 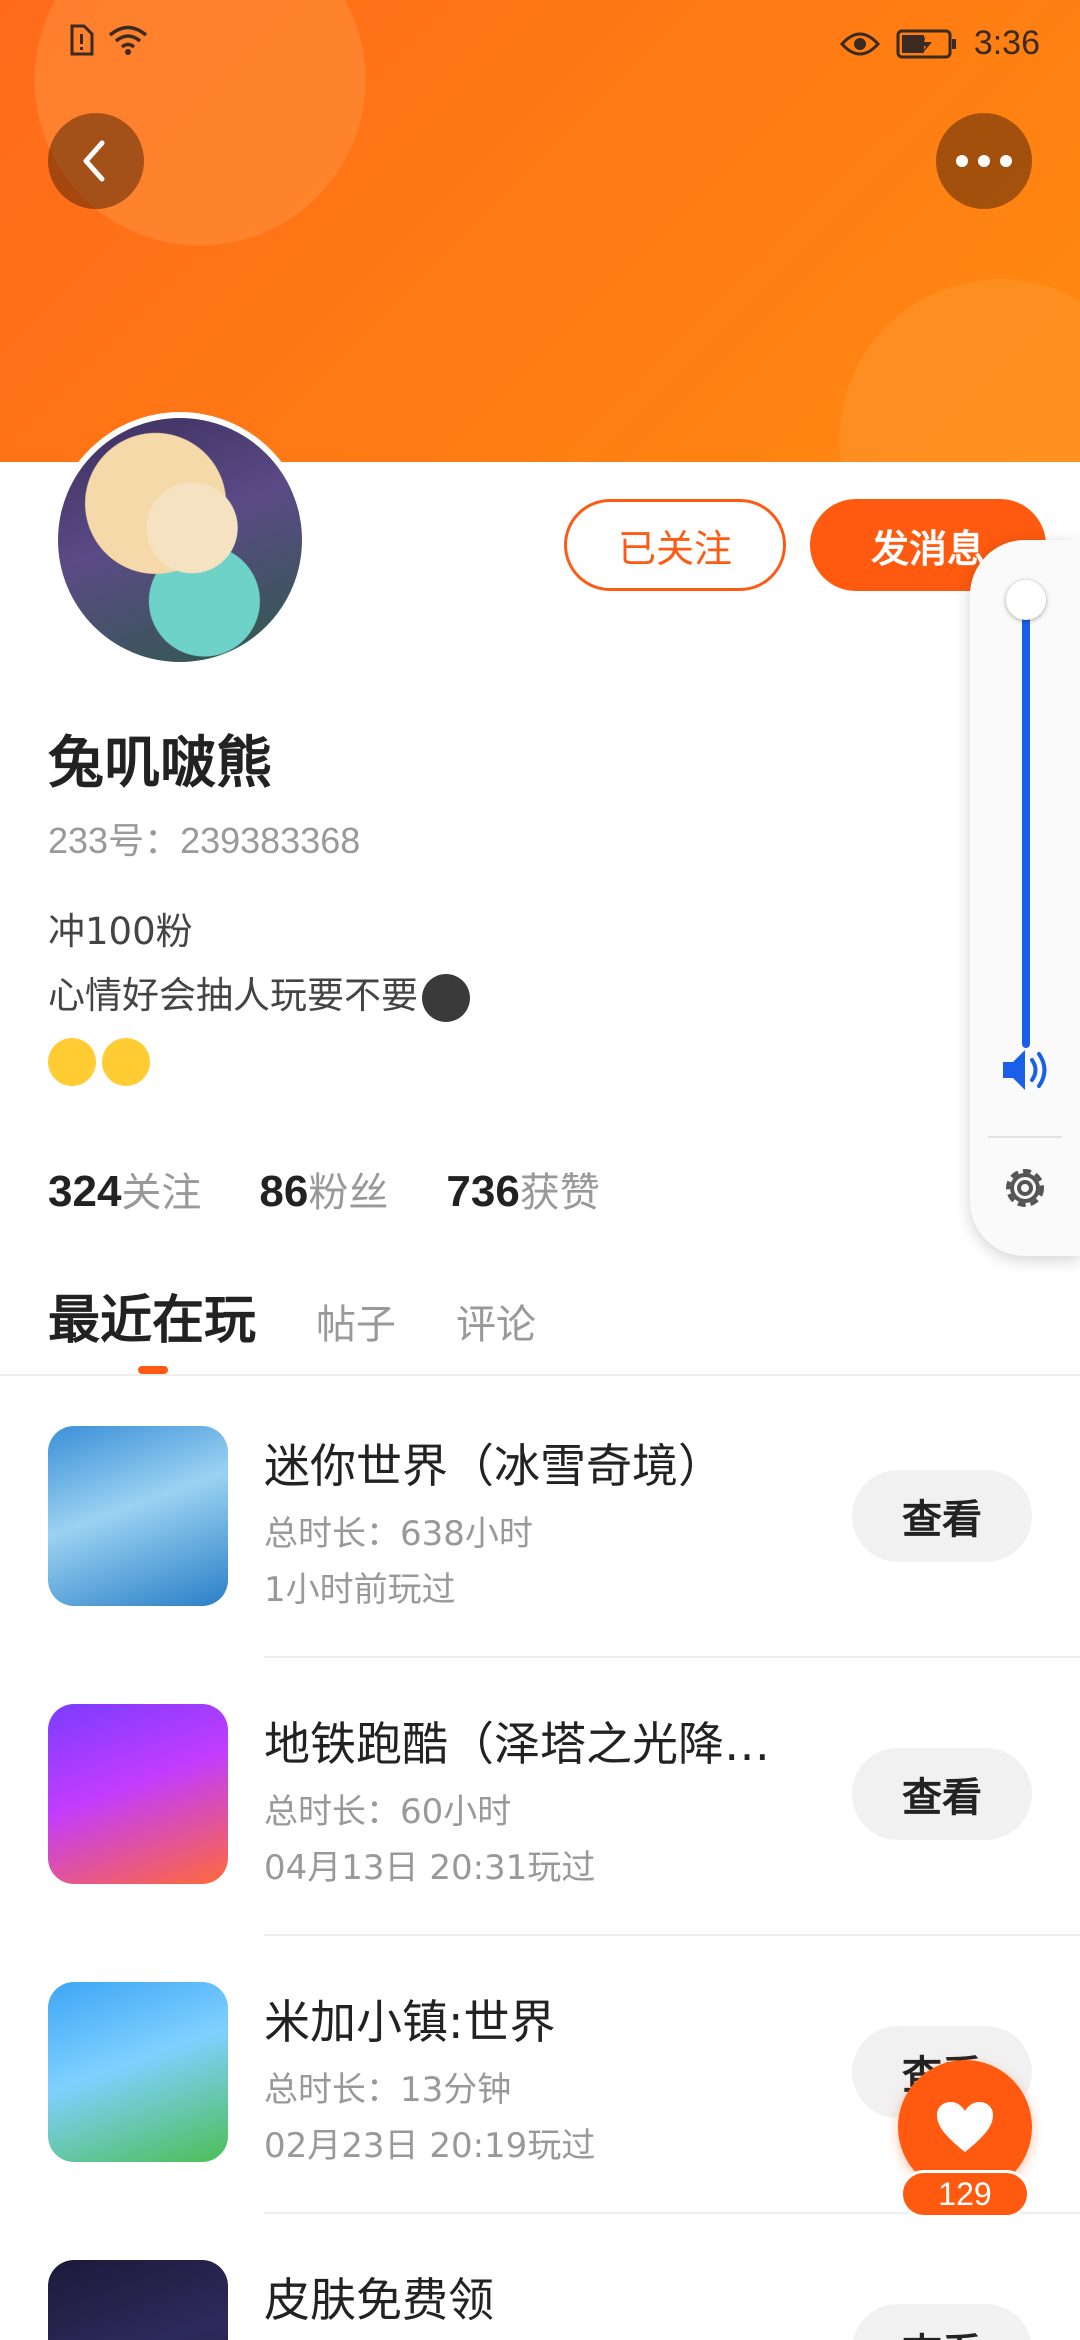 I want to click on volume-slider-knob, so click(x=1026, y=600).